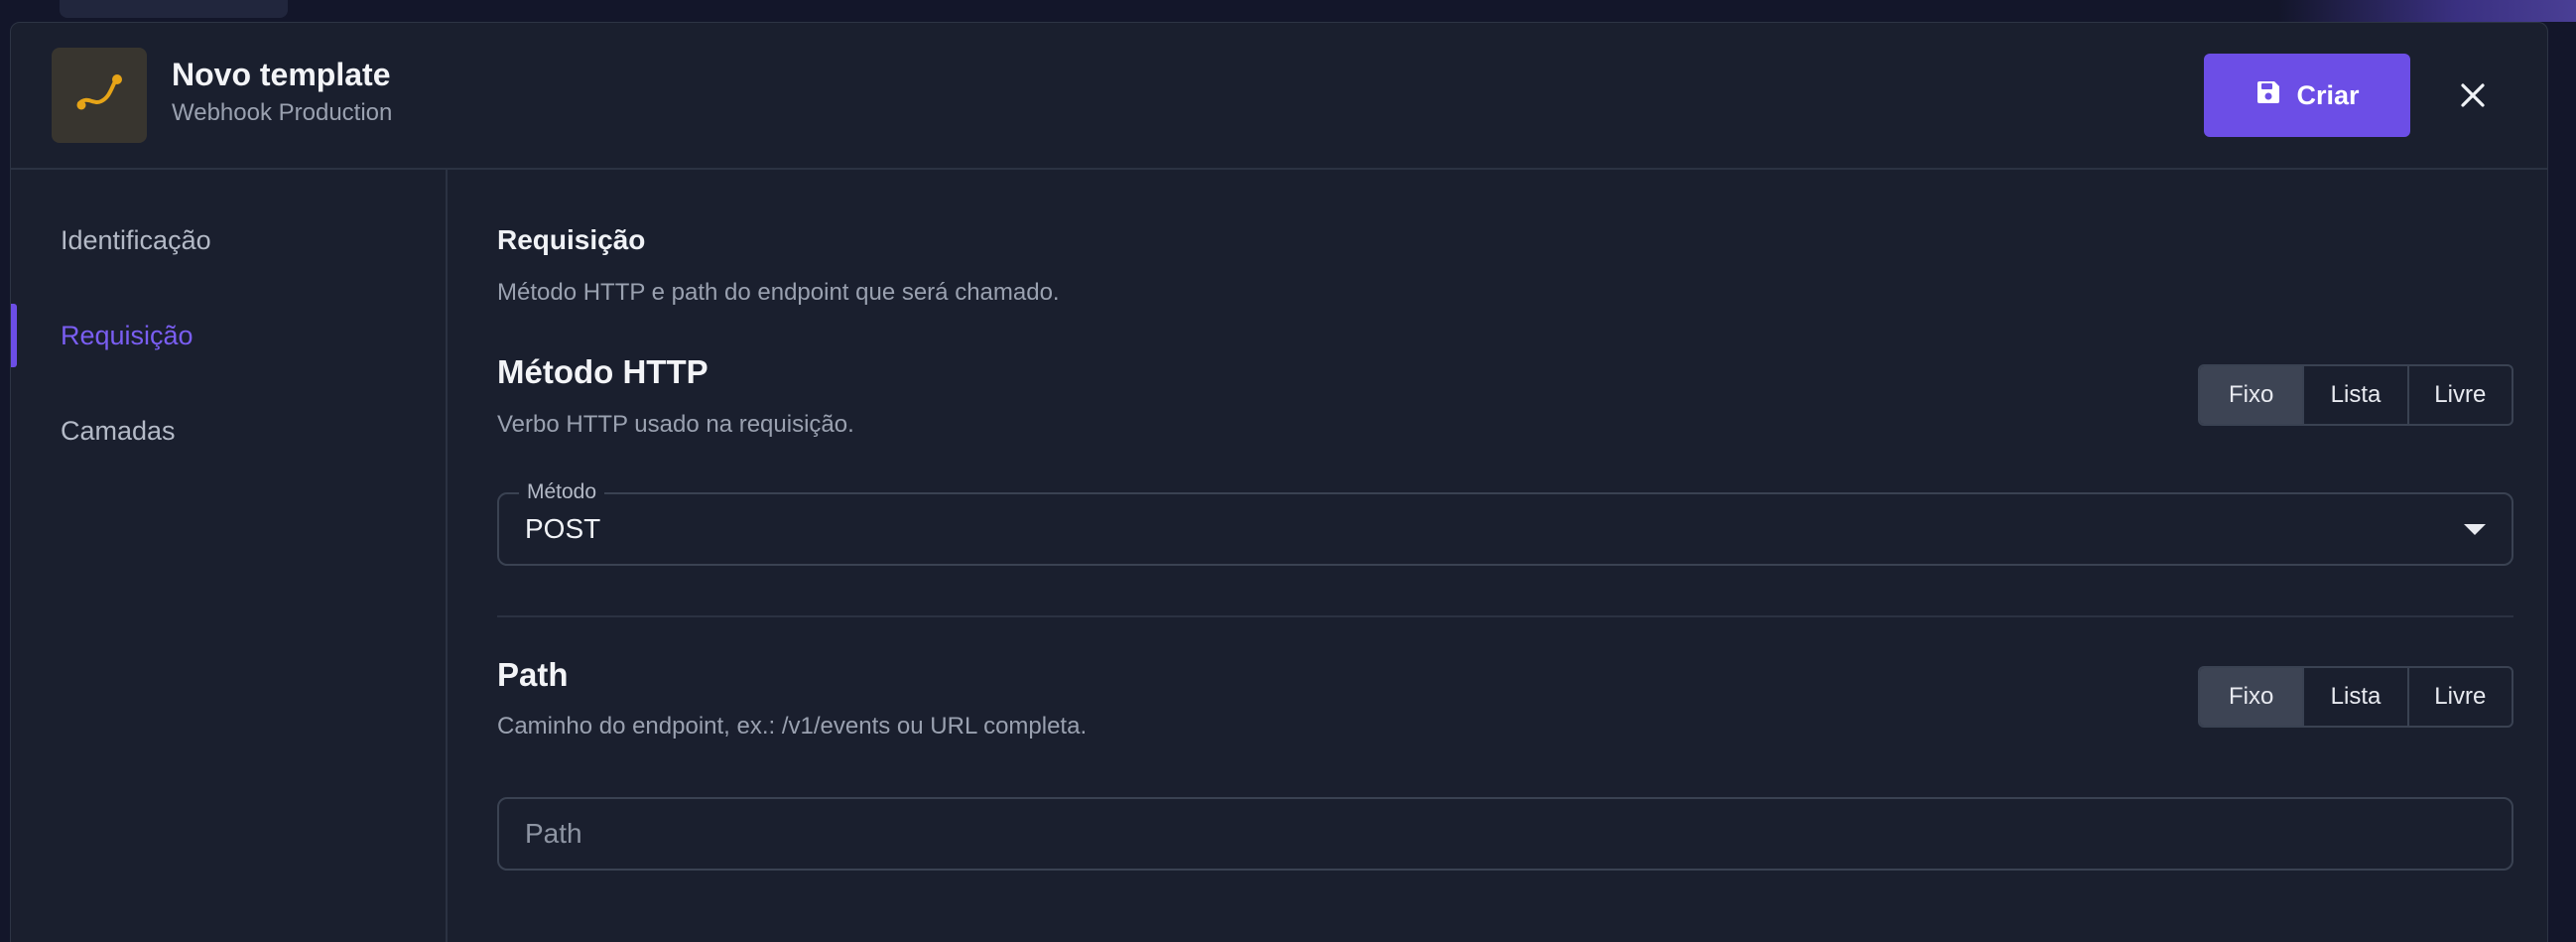 This screenshot has width=2576, height=942. I want to click on dialog-subtitle: Webhook Production, so click(282, 113).